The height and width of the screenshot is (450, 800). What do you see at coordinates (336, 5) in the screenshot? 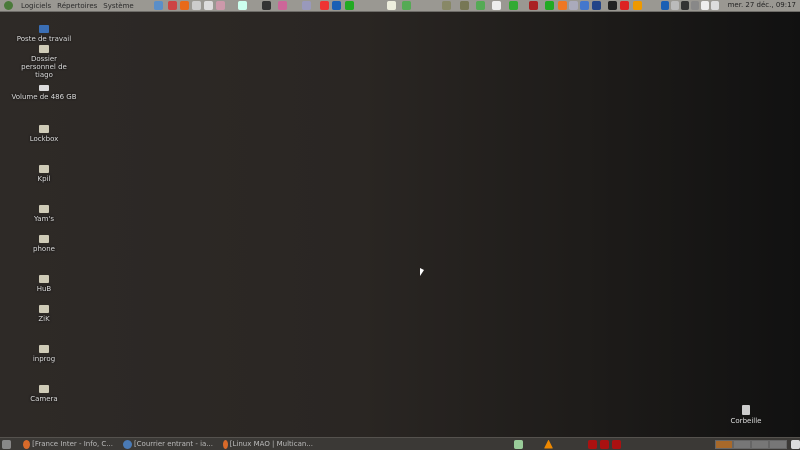
I see `hp-icon` at bounding box center [336, 5].